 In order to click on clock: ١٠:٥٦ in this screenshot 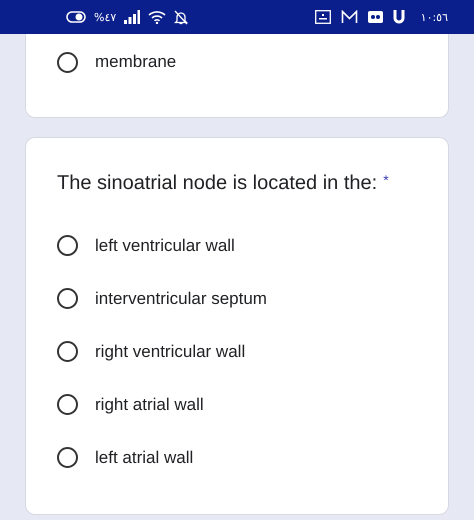, I will do `click(434, 17)`.